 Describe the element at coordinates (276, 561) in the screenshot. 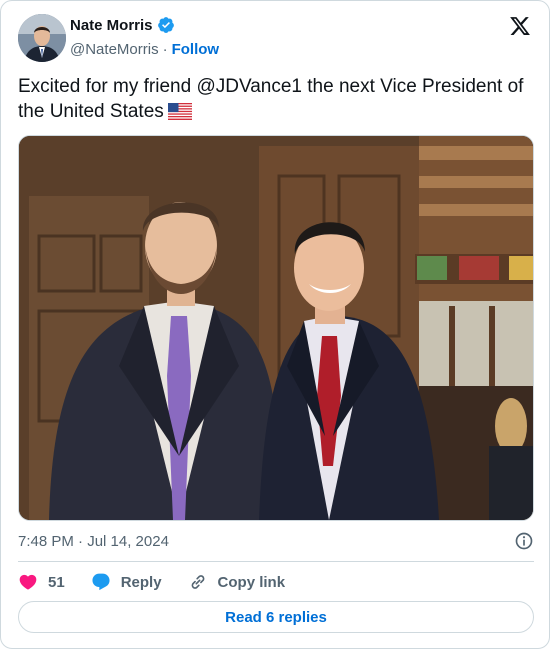

I see `divider` at that location.